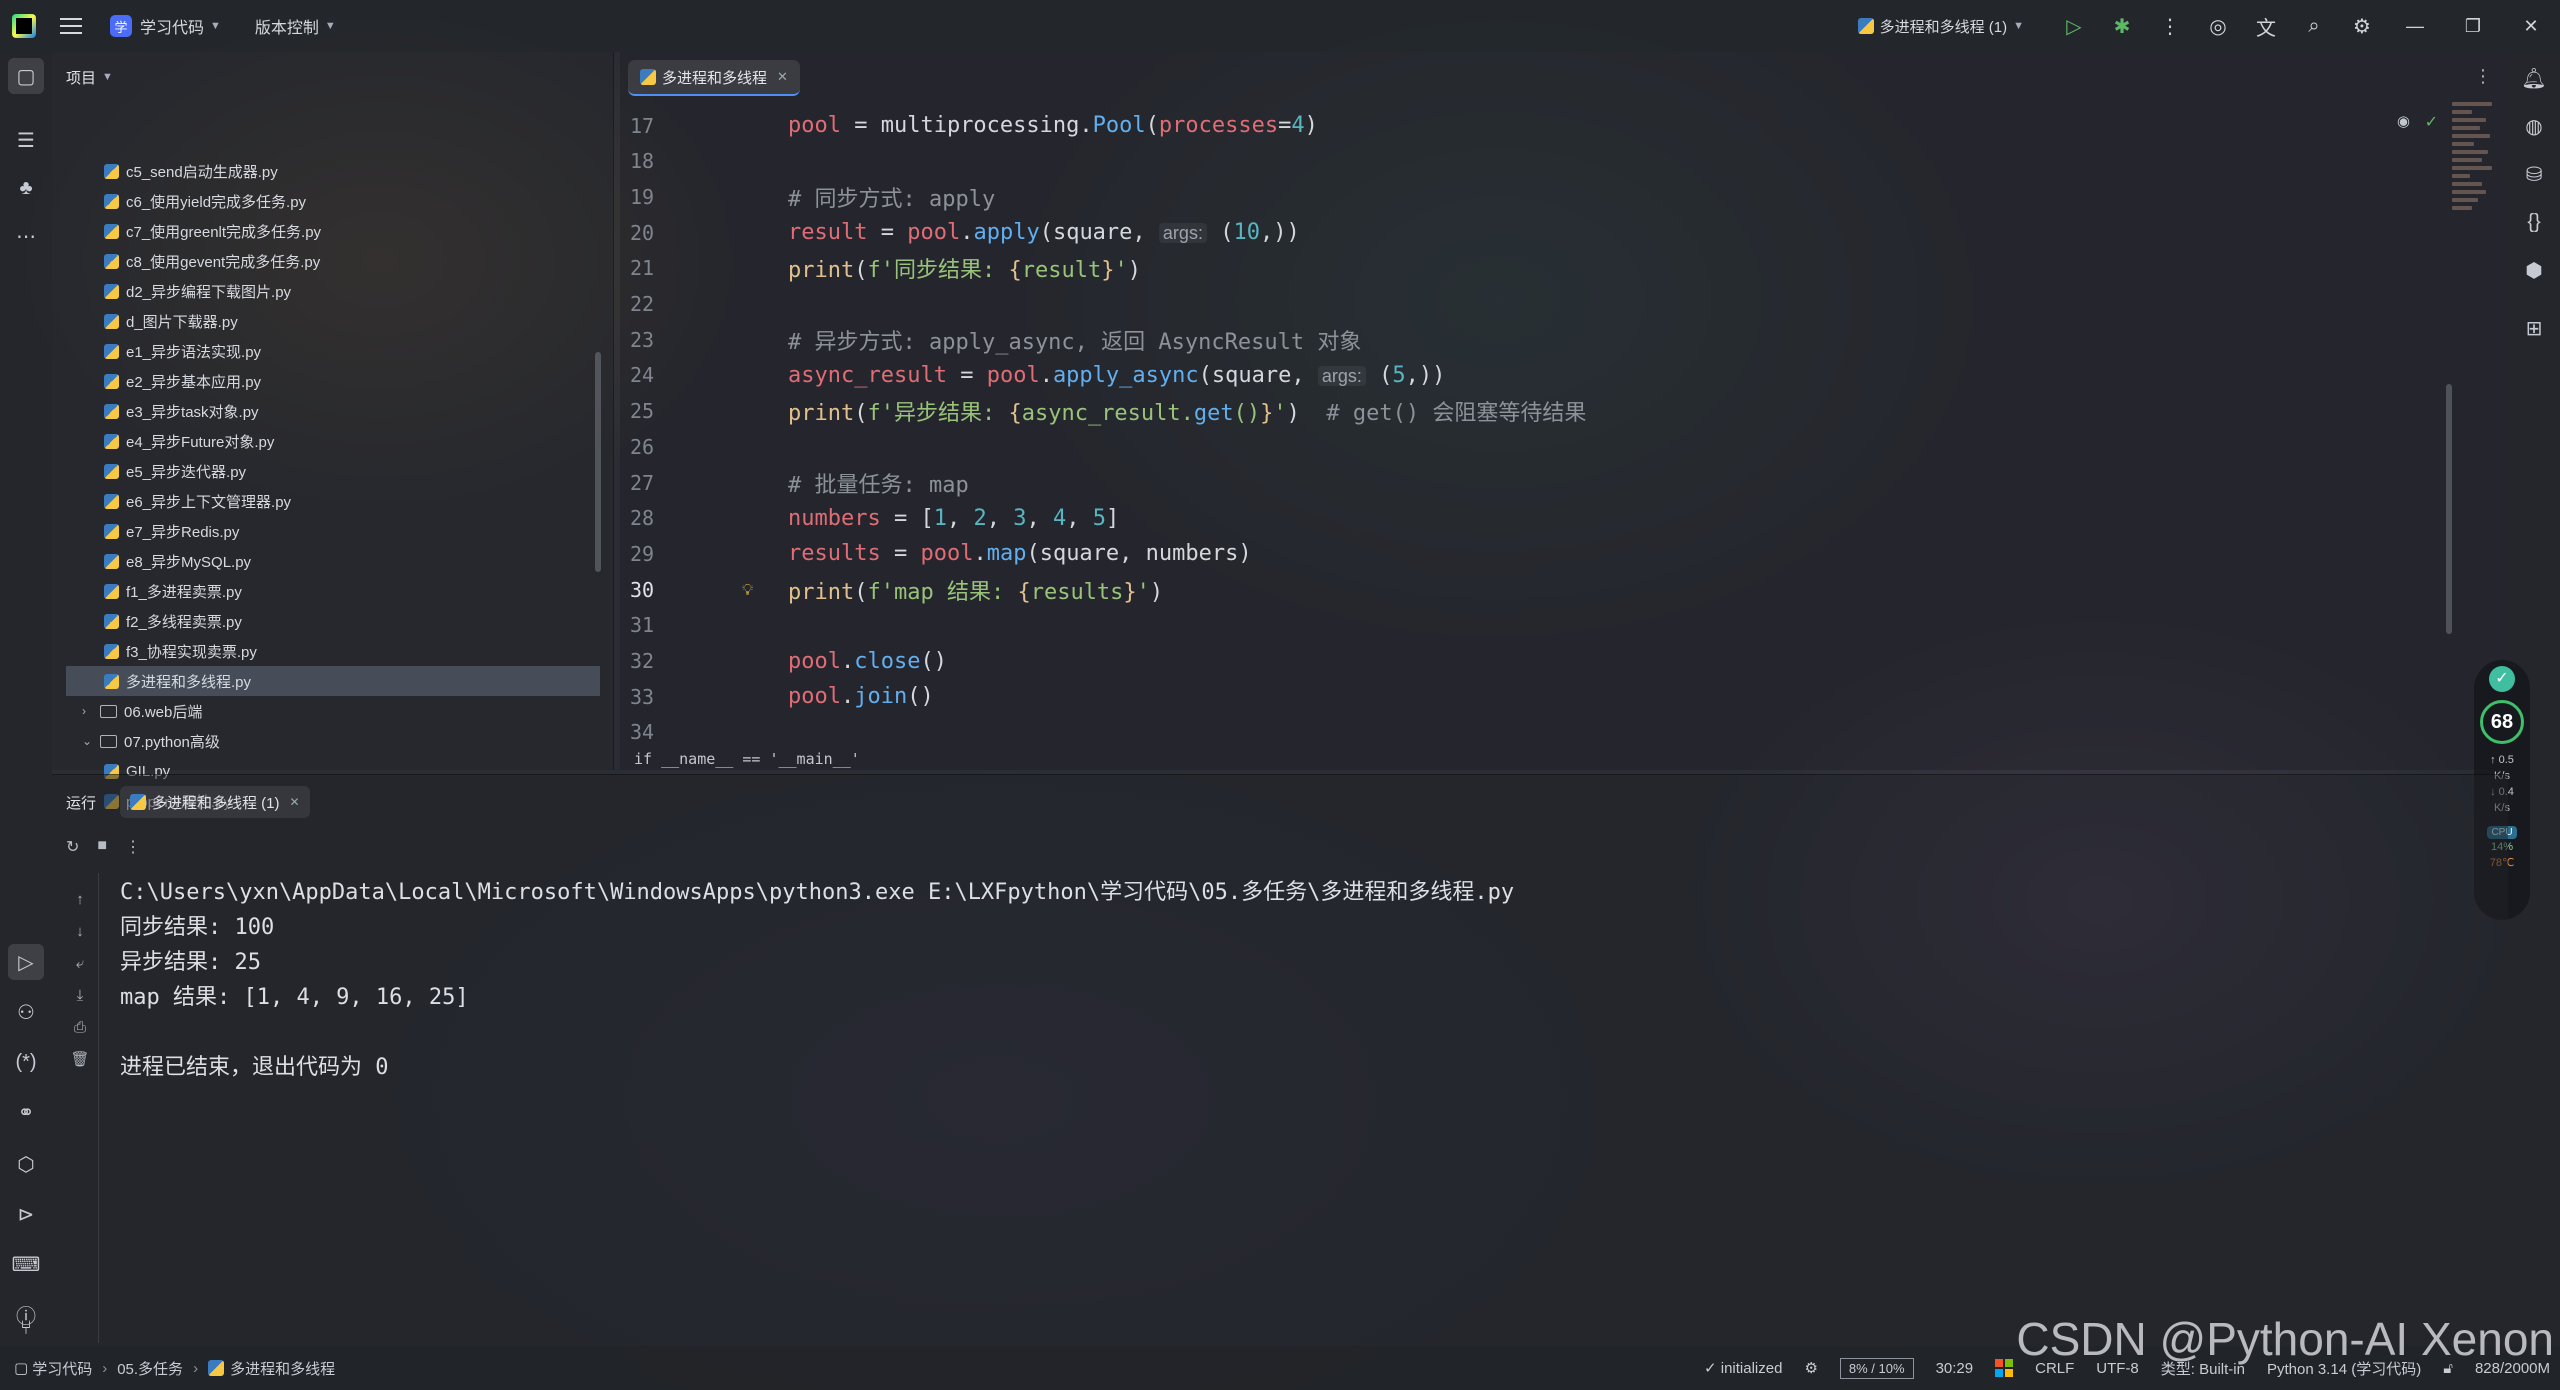  What do you see at coordinates (1876, 1368) in the screenshot?
I see `resource-usage: 8% / 10%` at bounding box center [1876, 1368].